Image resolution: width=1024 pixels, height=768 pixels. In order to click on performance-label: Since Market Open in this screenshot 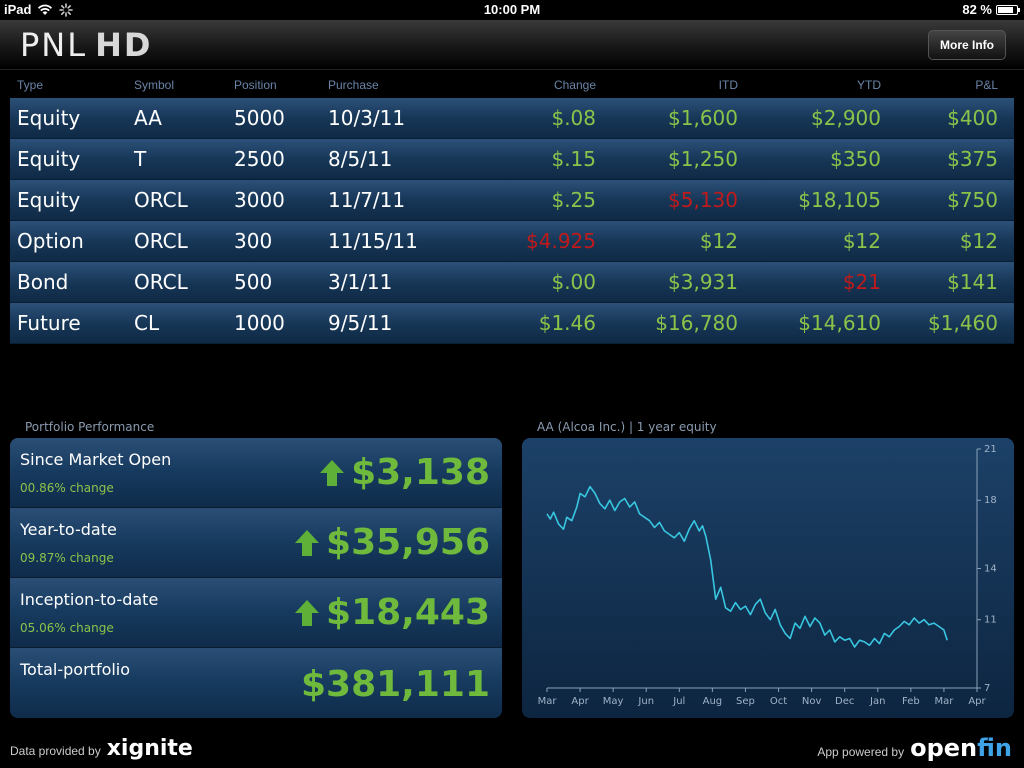, I will do `click(96, 459)`.